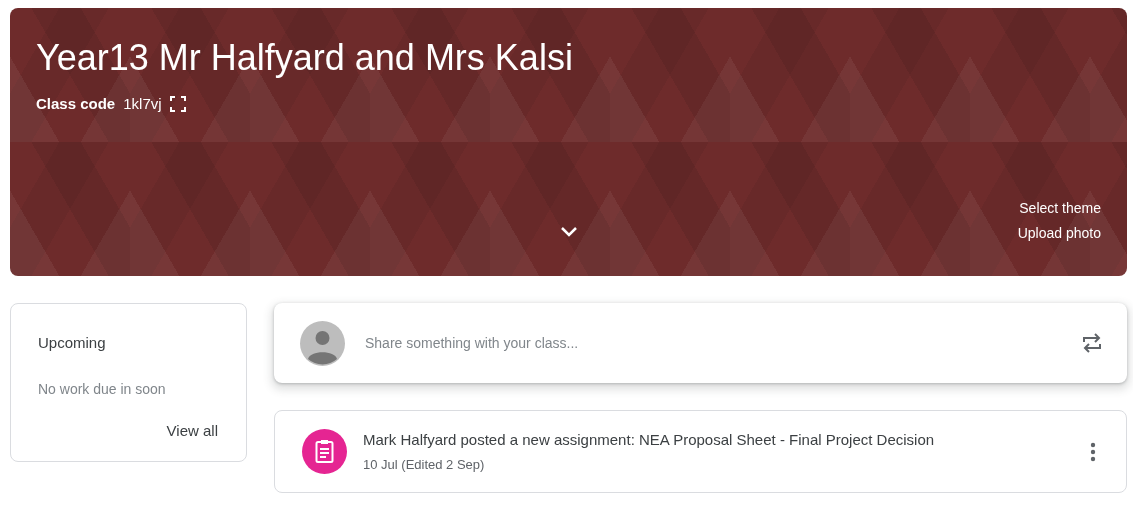 This screenshot has height=512, width=1133. I want to click on upcoming-title: Upcoming, so click(72, 343).